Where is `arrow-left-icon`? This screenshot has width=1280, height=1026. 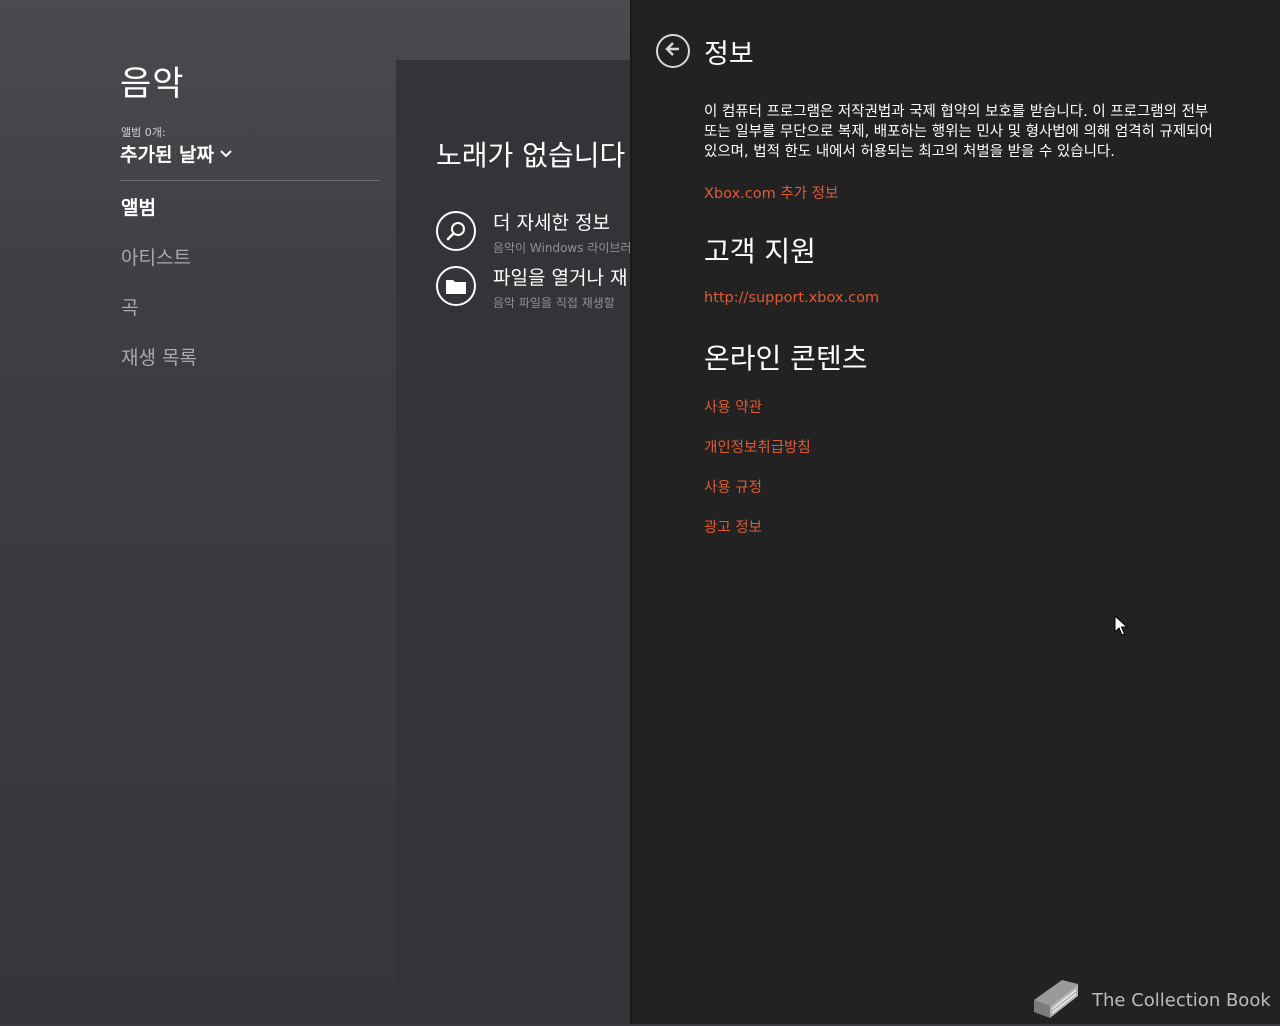
arrow-left-icon is located at coordinates (673, 51).